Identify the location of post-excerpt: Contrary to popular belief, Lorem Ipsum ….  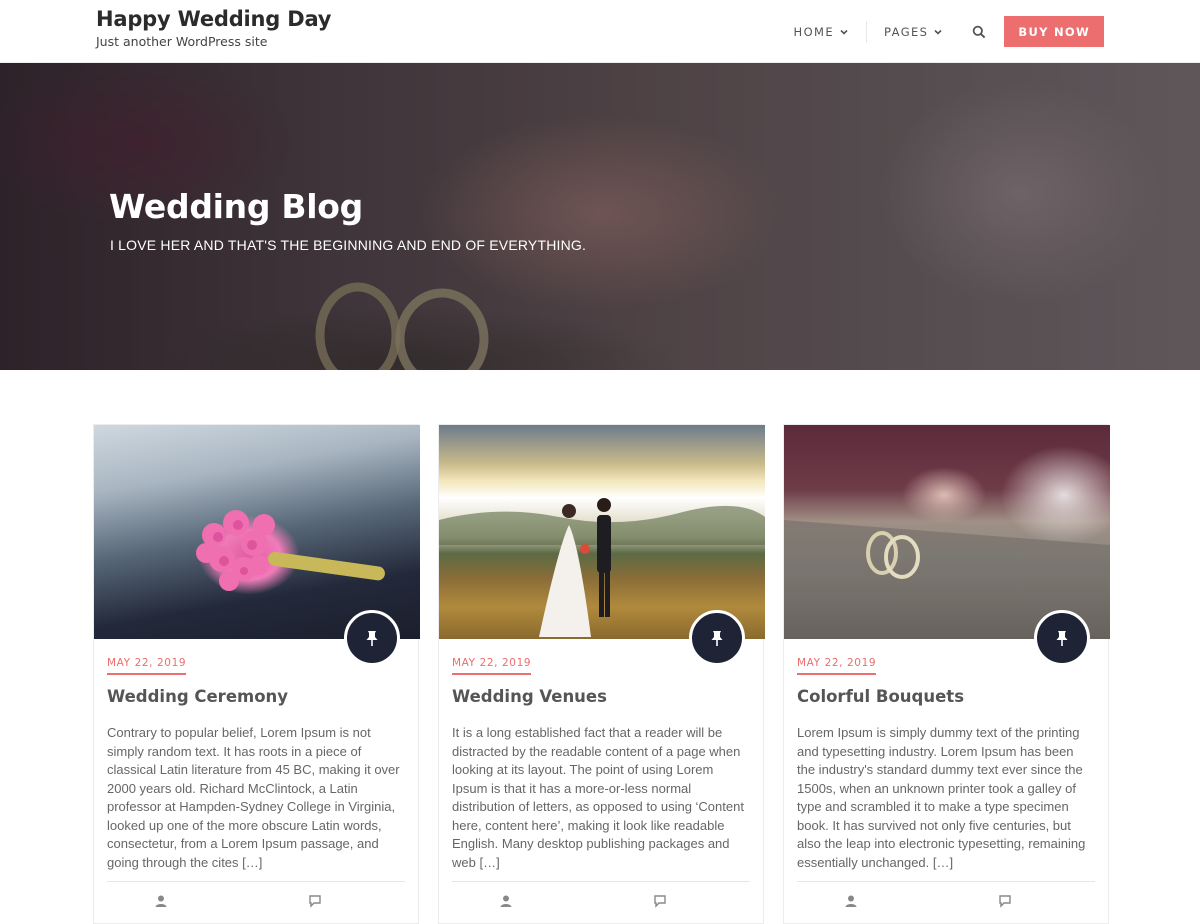
(253, 797).